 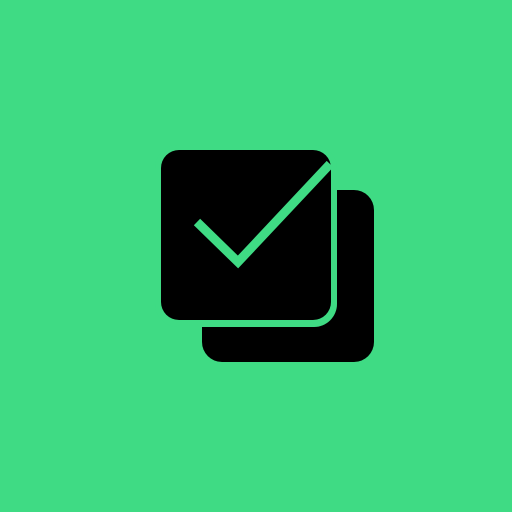 What do you see at coordinates (246, 235) in the screenshot?
I see `front-card` at bounding box center [246, 235].